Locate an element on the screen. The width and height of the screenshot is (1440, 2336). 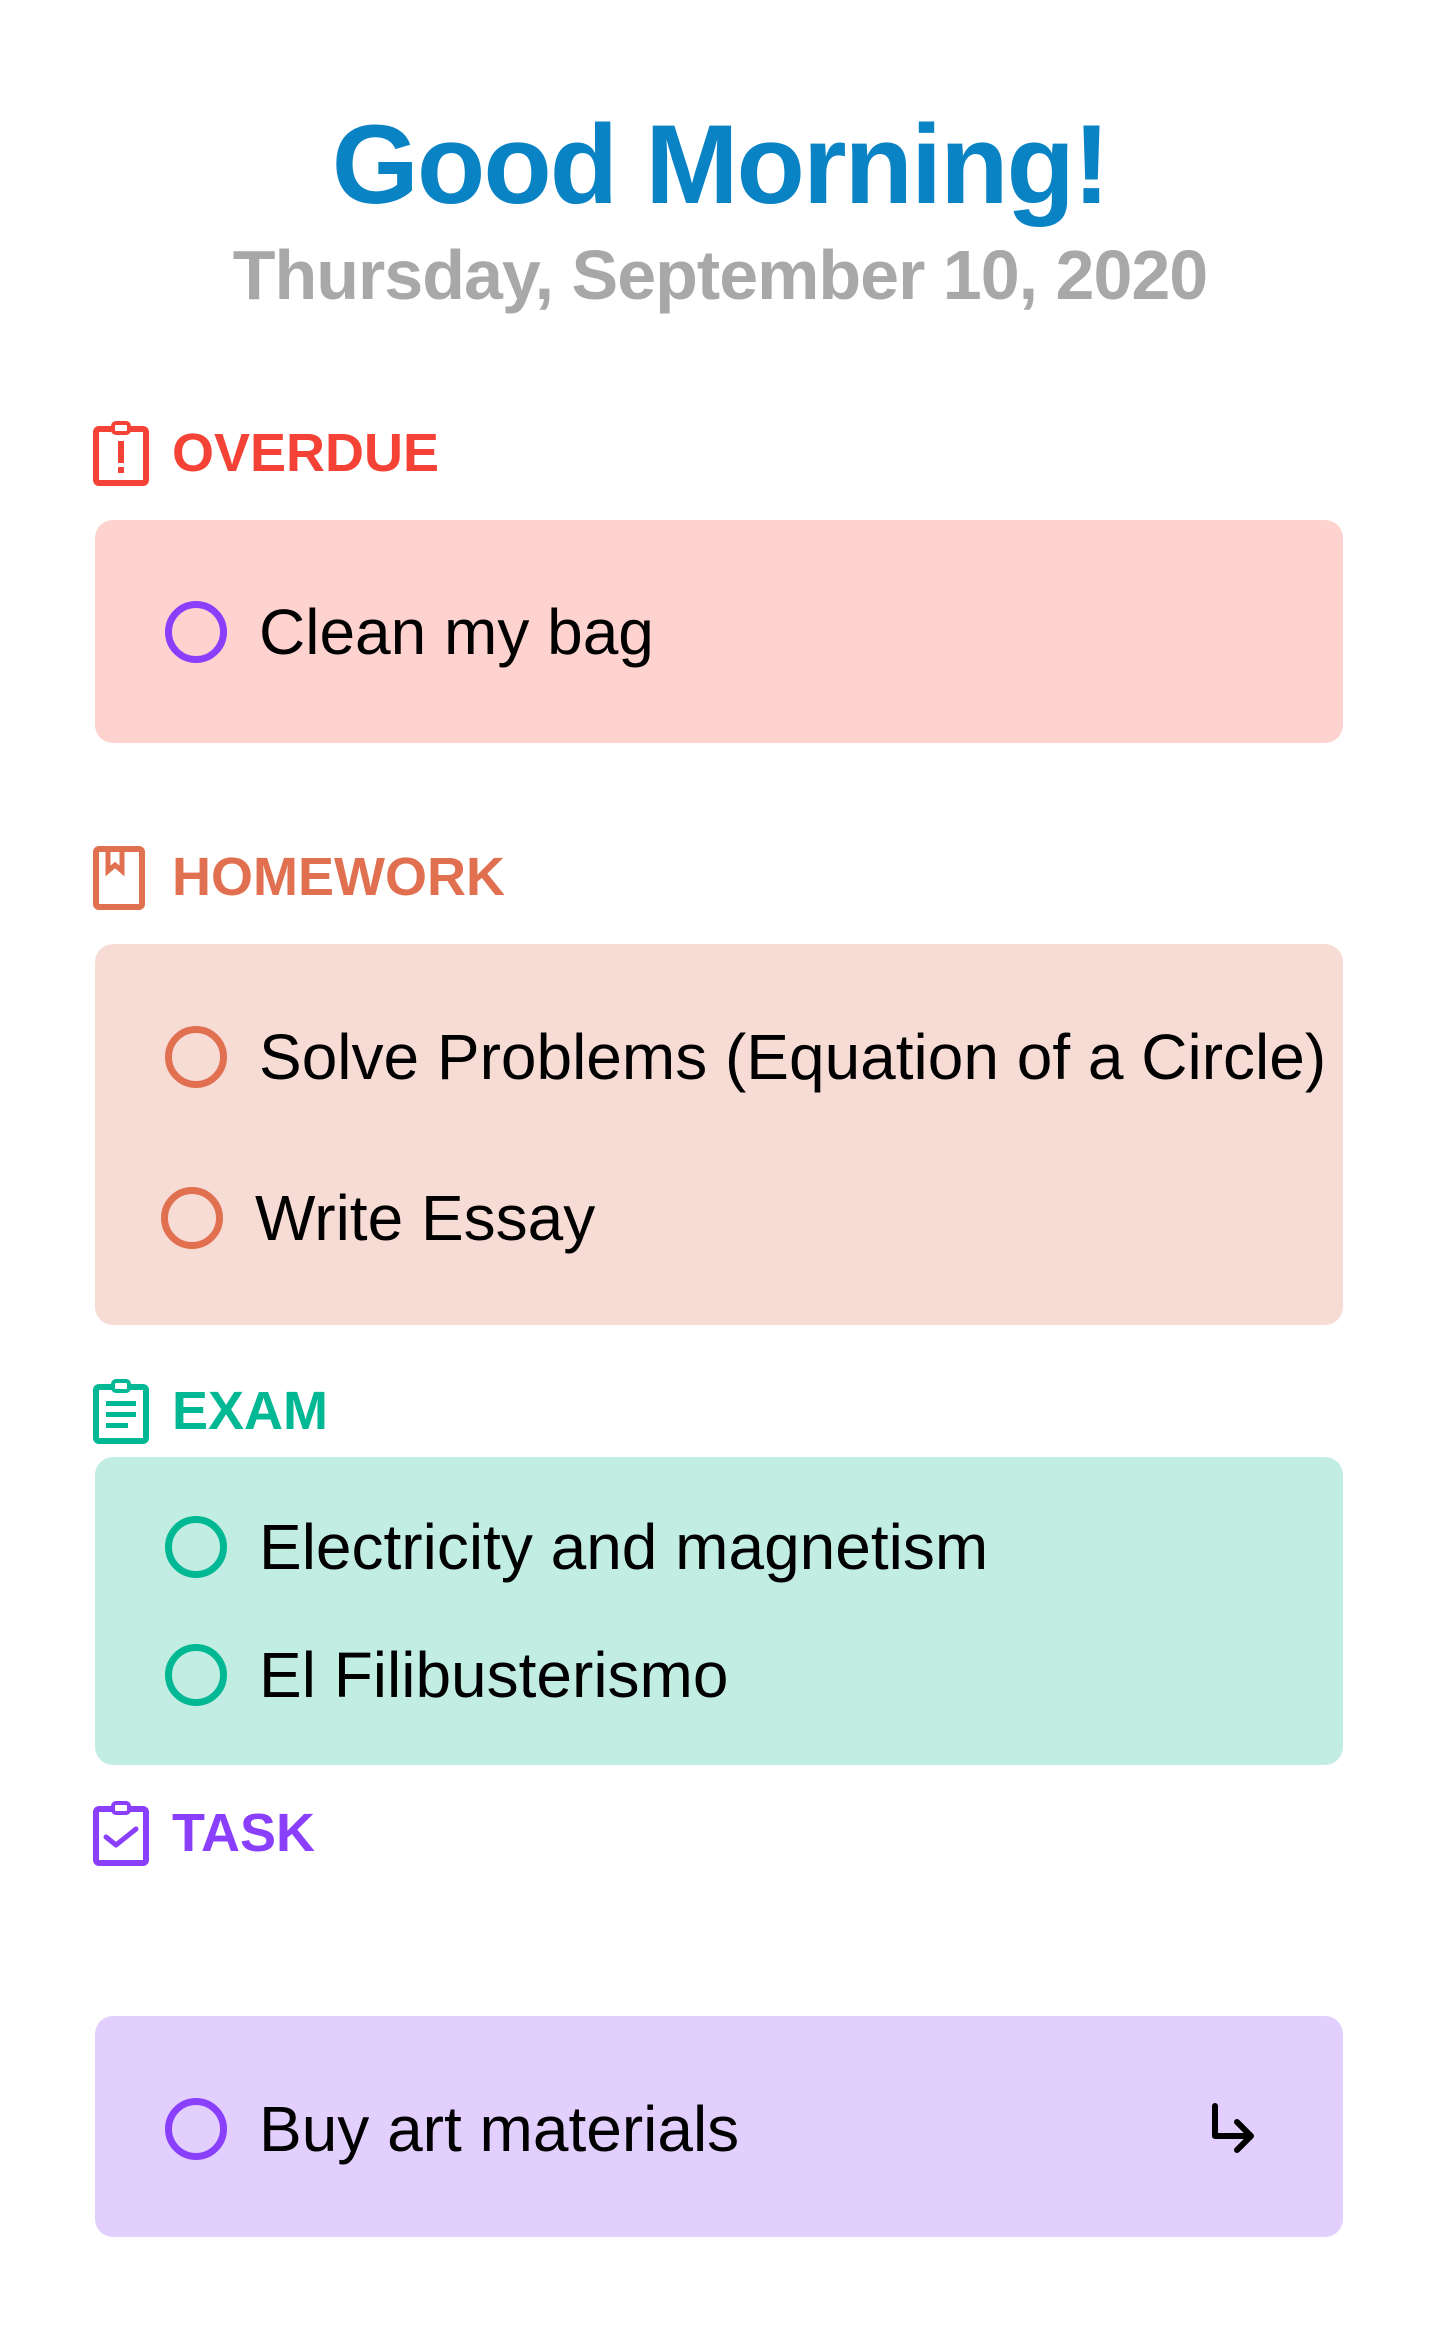
greeting-title: Good Morning! is located at coordinates (720, 164).